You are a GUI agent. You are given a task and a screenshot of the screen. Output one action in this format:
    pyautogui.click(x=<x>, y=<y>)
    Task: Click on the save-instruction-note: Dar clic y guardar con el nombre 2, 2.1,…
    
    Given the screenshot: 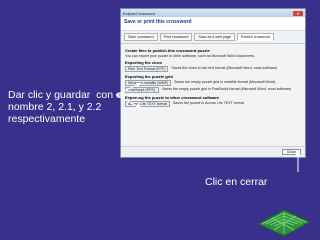 What is the action you would take?
    pyautogui.click(x=66, y=107)
    